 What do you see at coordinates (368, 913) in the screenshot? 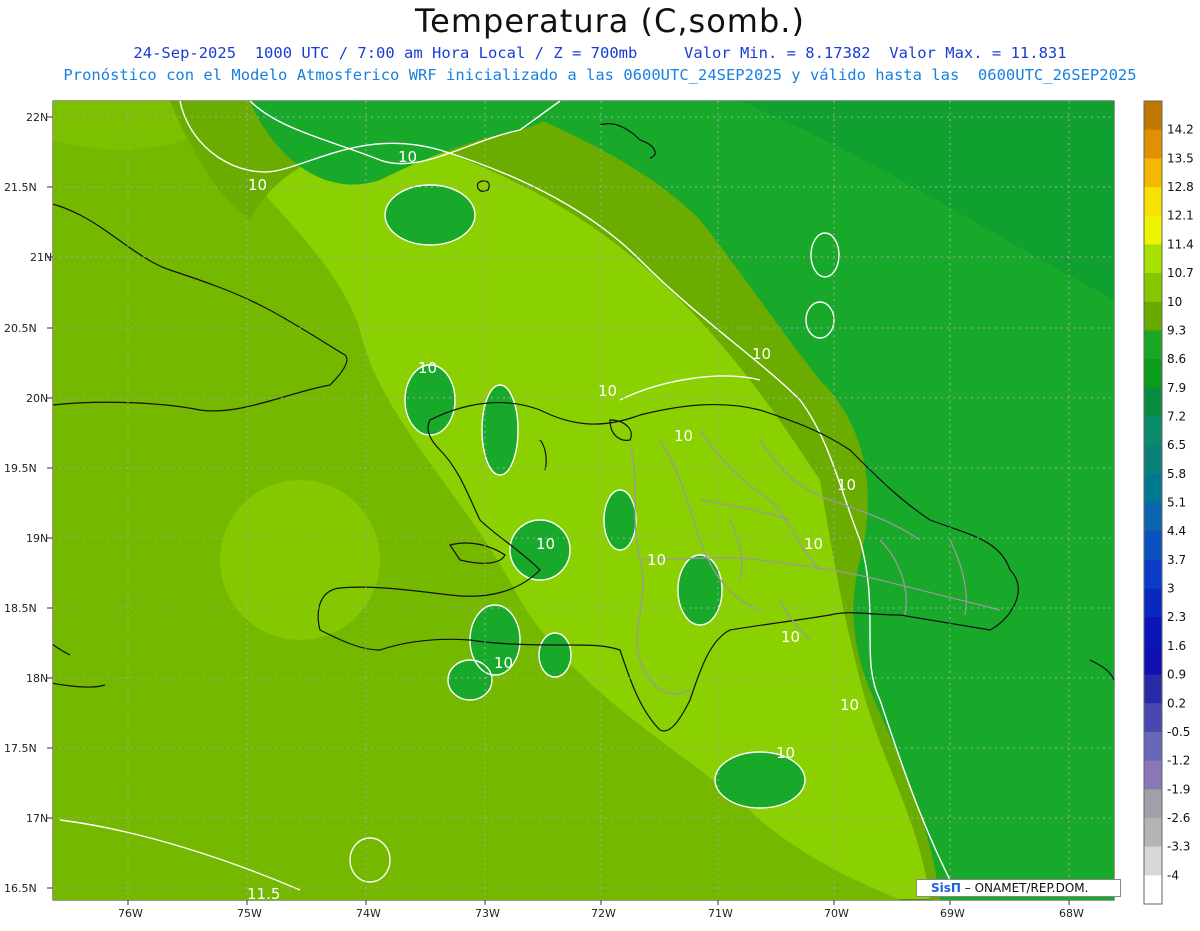
I see `lon-label: 74W` at bounding box center [368, 913].